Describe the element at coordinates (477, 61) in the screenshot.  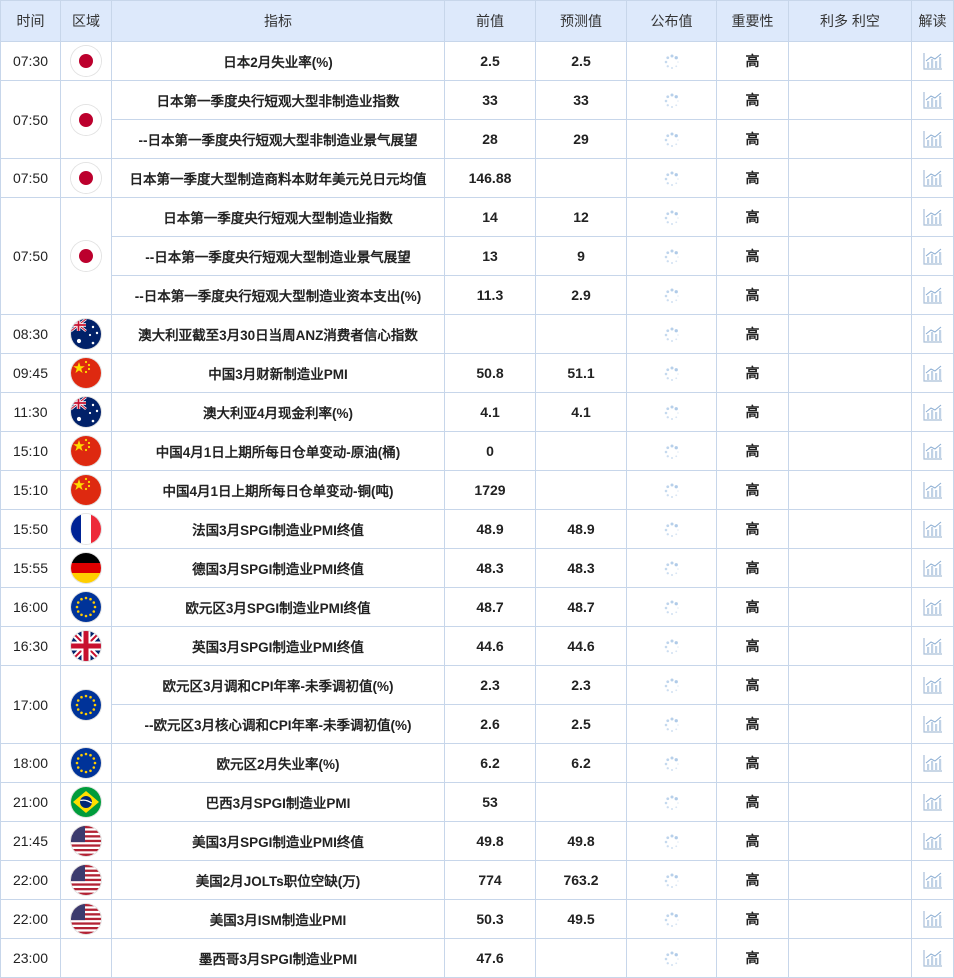
I see `table-row: 07:30 日本2月失业率(%) 2.5 2.5 高` at that location.